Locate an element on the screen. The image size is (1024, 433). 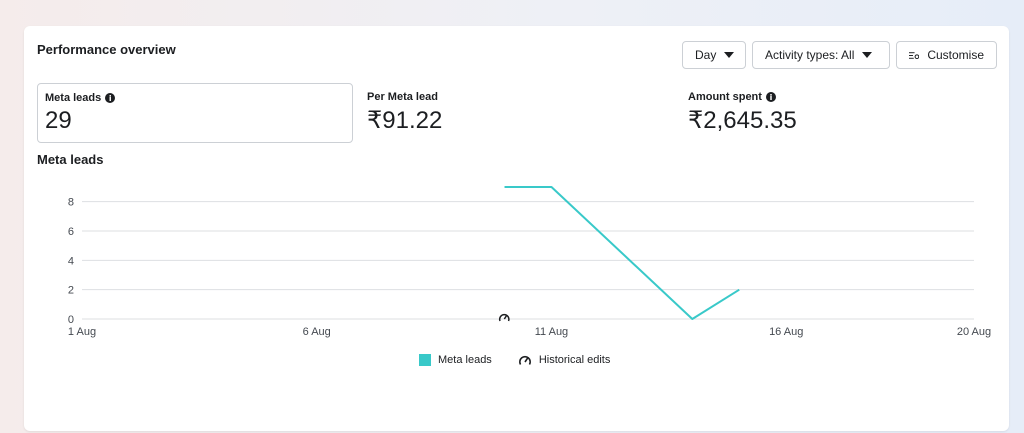
metric-value: ₹91.22 is located at coordinates (405, 120).